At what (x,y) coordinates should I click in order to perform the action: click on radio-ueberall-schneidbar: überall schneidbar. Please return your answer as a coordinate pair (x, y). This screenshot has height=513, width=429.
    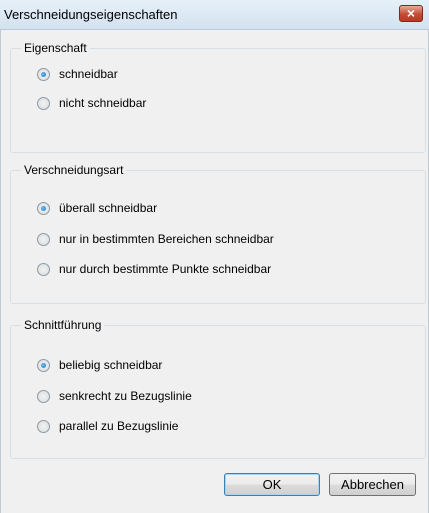
    Looking at the image, I should click on (97, 208).